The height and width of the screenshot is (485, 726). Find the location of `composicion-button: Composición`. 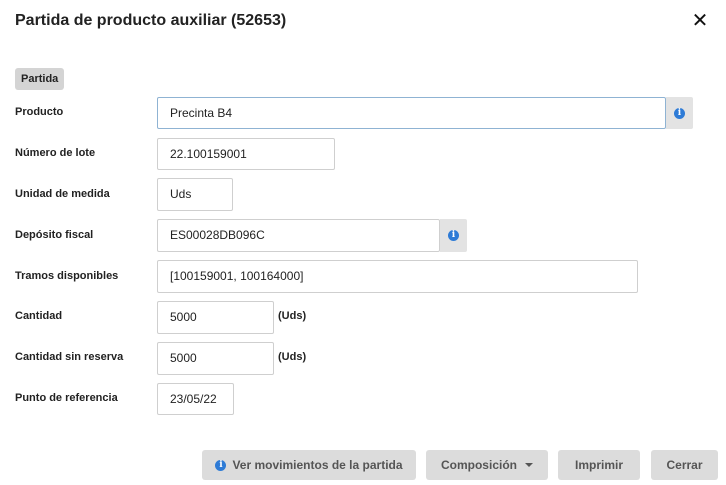

composicion-button: Composición is located at coordinates (487, 465).